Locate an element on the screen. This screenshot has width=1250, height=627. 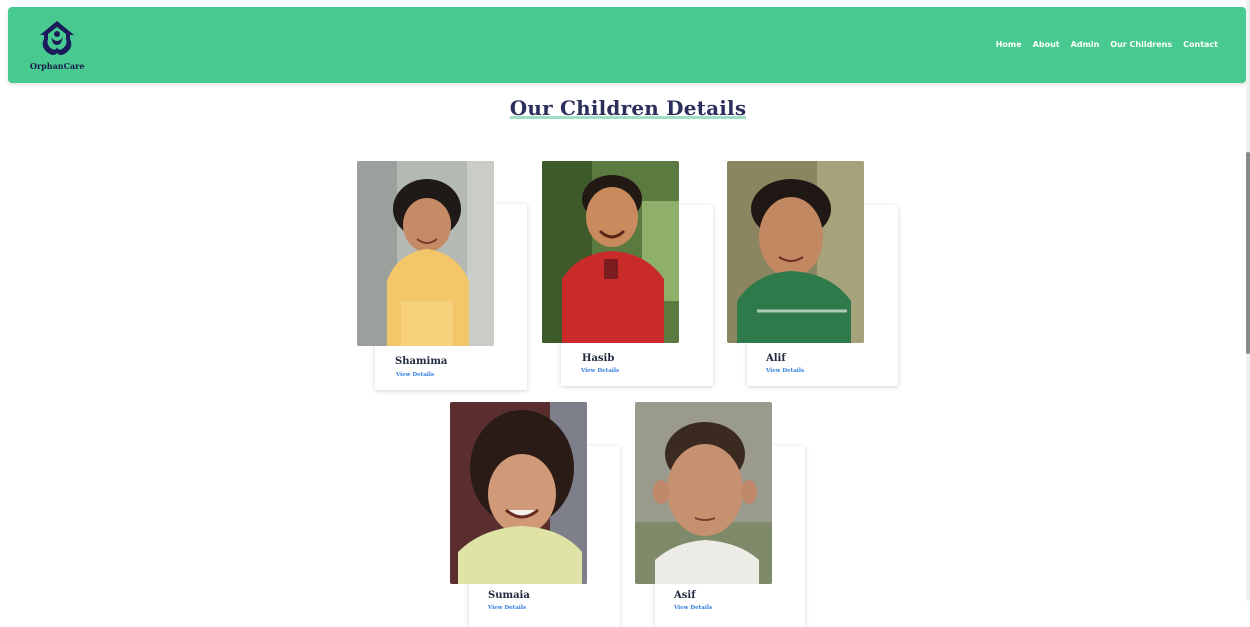
nav-about: About is located at coordinates (1046, 44).